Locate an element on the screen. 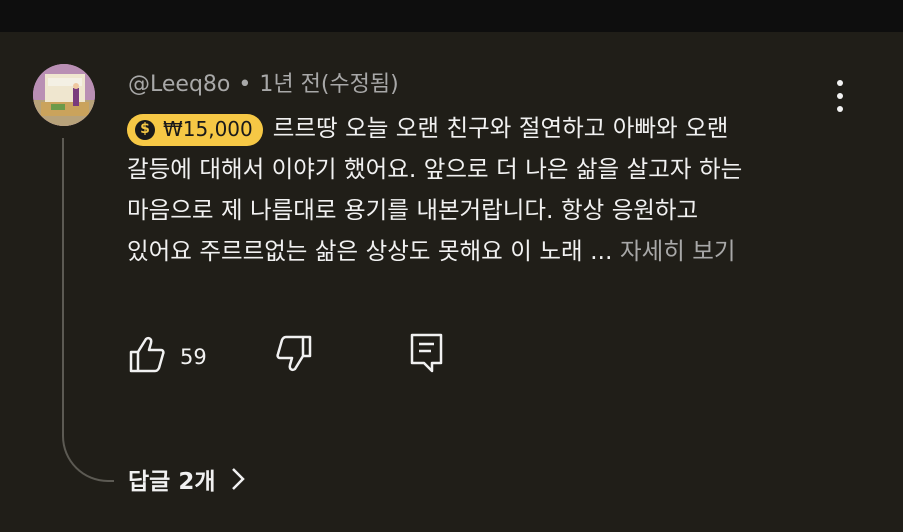 The image size is (903, 532). comment-line: 있어요 주르르없는 삶은 상상도 못해요 이 노래 ... 자세히 보기 is located at coordinates (487, 251).